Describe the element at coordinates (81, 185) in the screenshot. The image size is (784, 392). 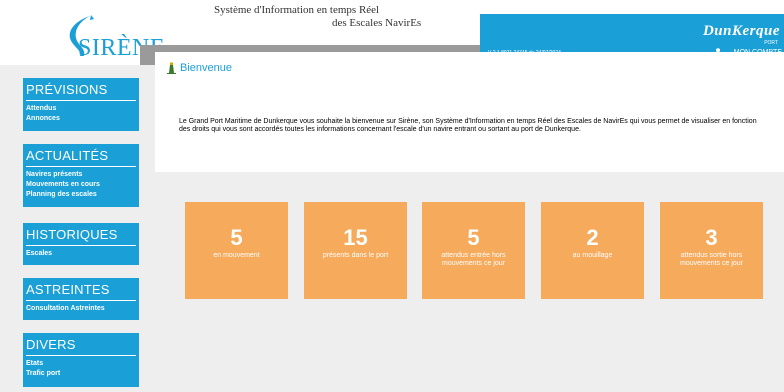
I see `menu-item-mouvements-en-cours: Mouvements en cours` at that location.